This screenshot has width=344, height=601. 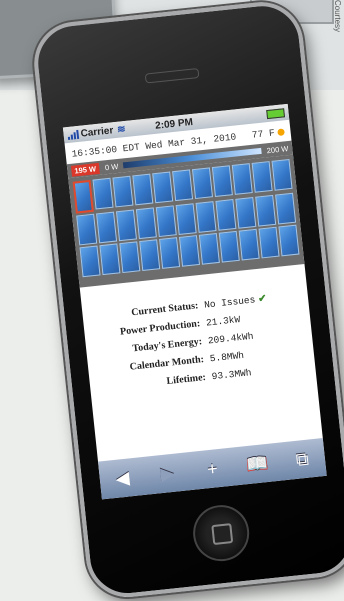 I want to click on home-square-icon, so click(x=222, y=534).